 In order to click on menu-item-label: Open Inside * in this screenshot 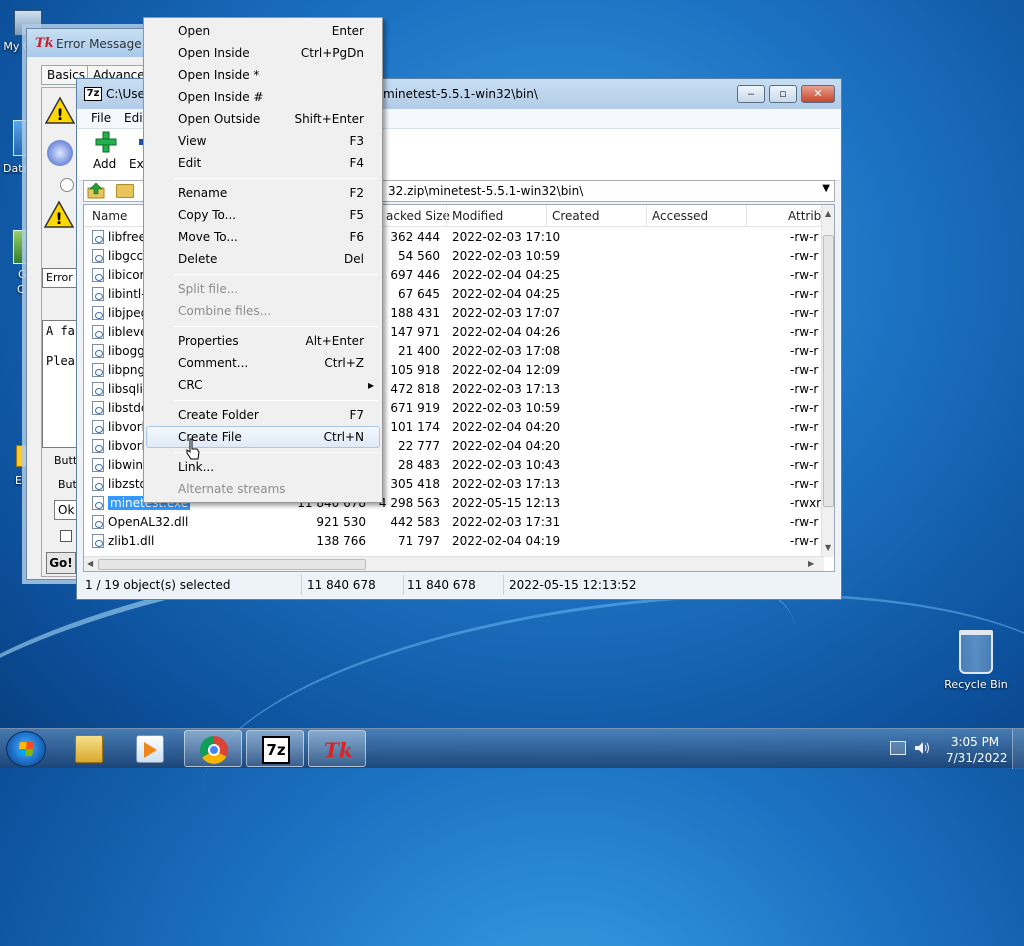, I will do `click(219, 75)`.